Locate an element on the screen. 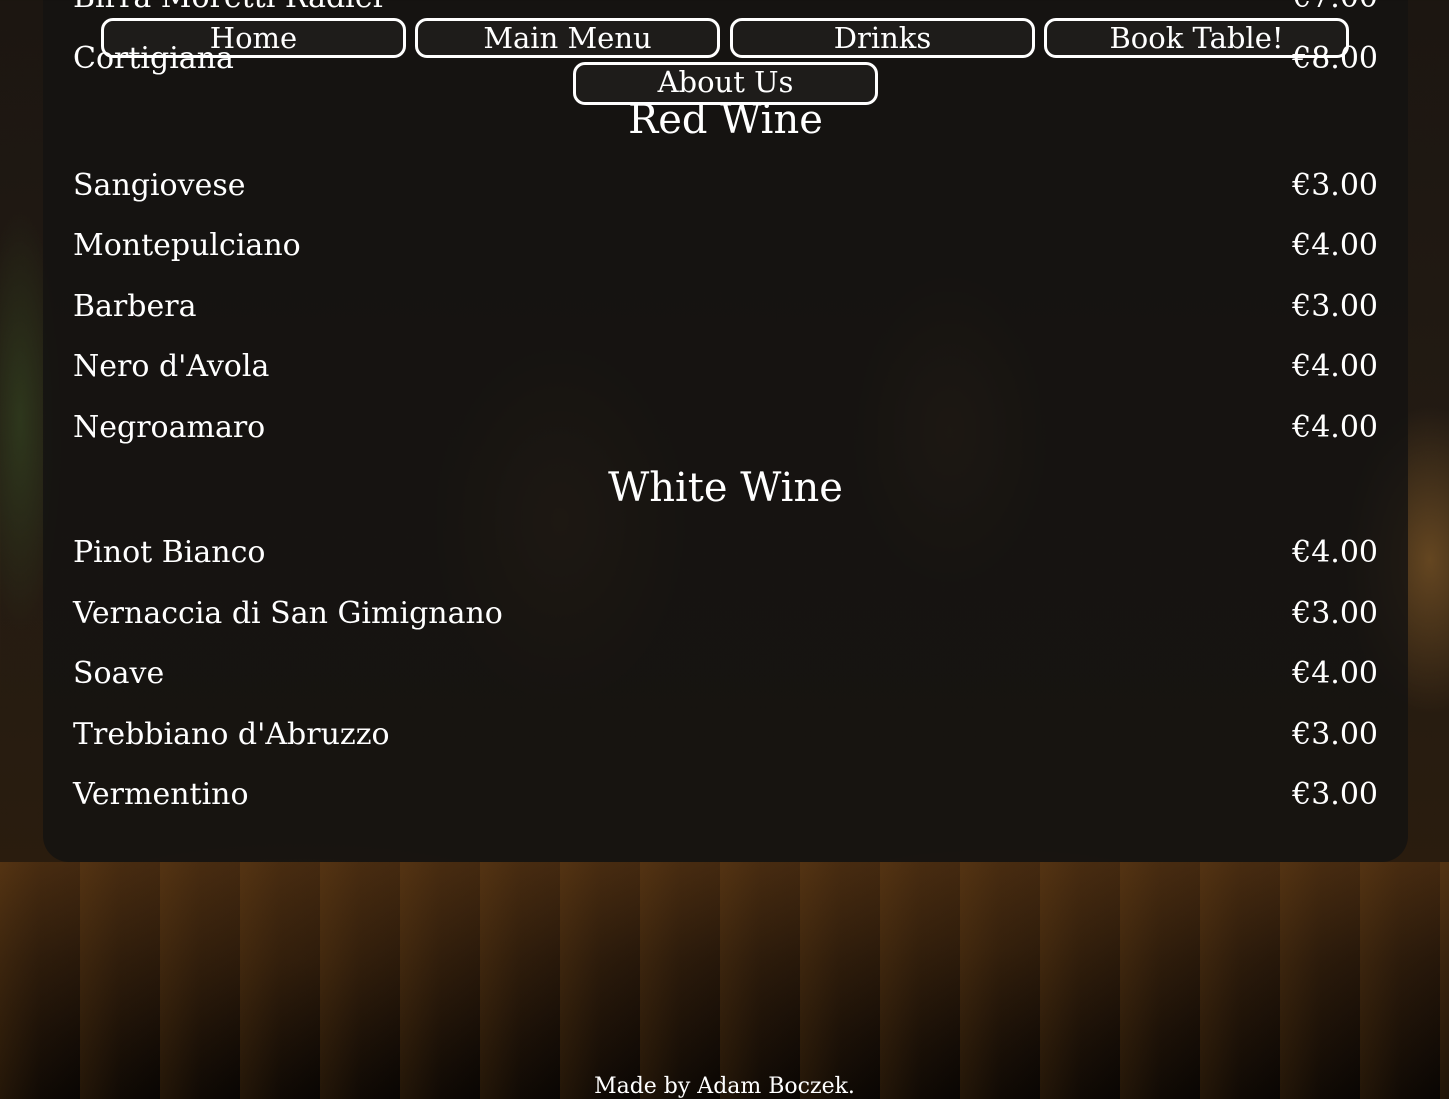 This screenshot has height=1099, width=1449. nav-button-book-table: Book Table! is located at coordinates (1196, 38).